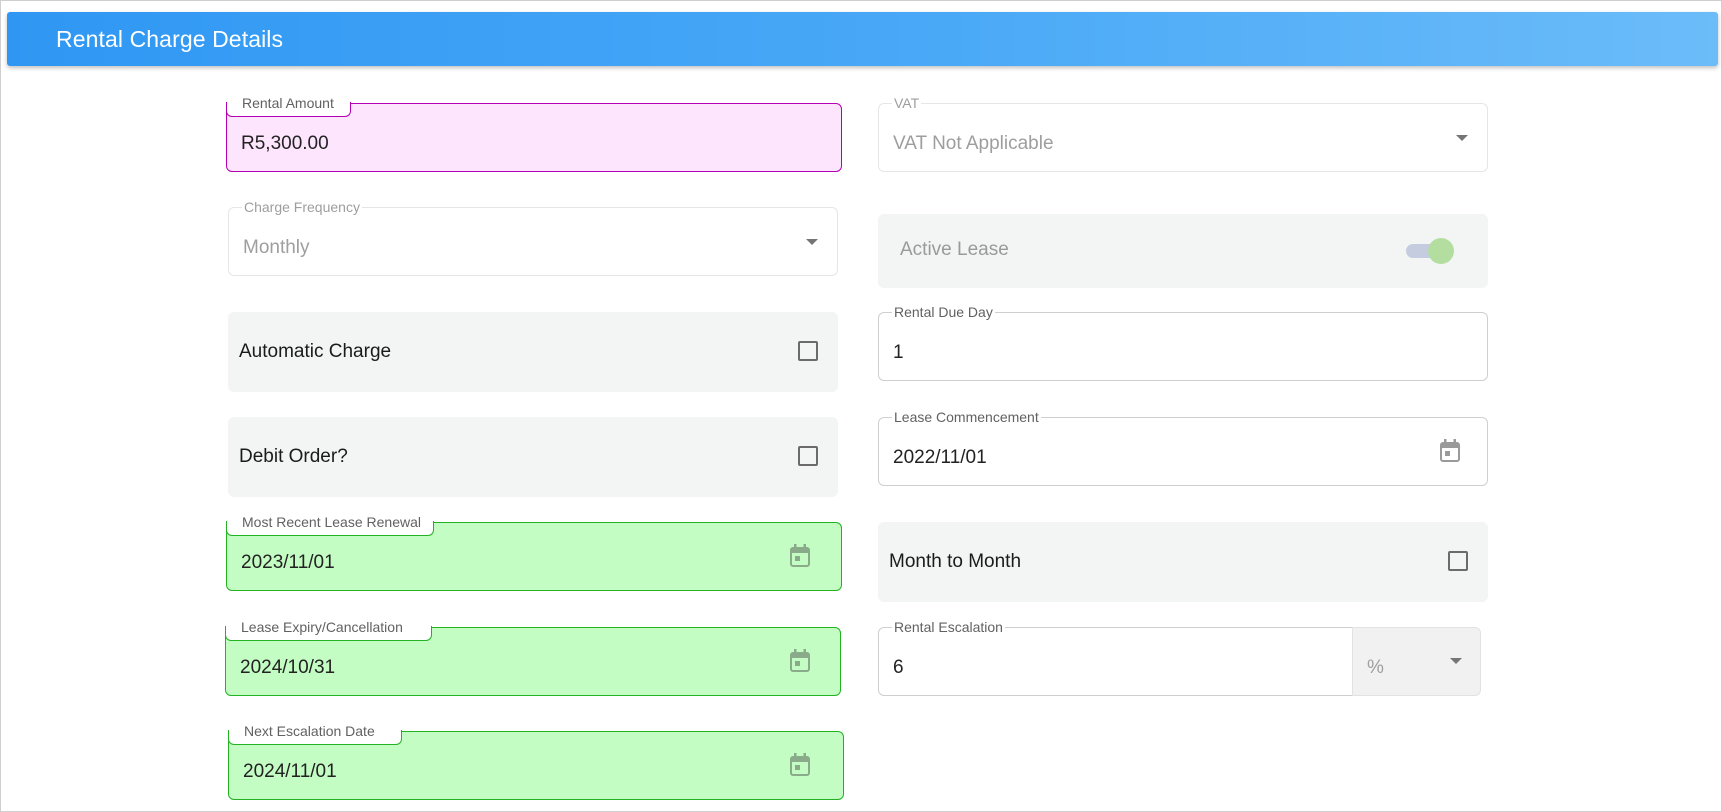 The height and width of the screenshot is (812, 1722). I want to click on active-lease-panel: Active Lease, so click(1183, 251).